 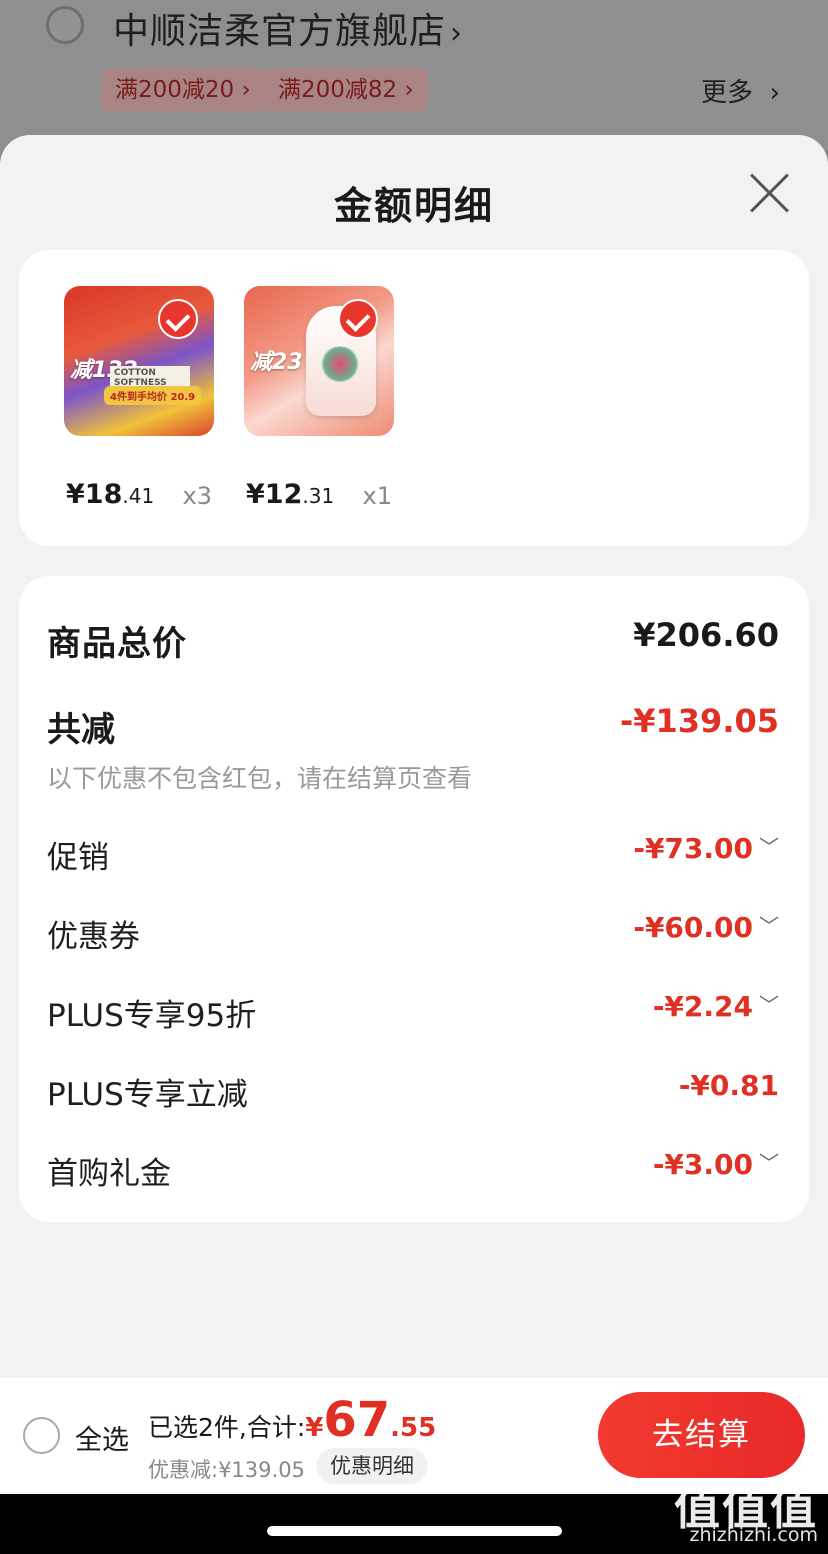 What do you see at coordinates (292, 1420) in the screenshot?
I see `selected-total: 已选2件,合计:¥67.55` at bounding box center [292, 1420].